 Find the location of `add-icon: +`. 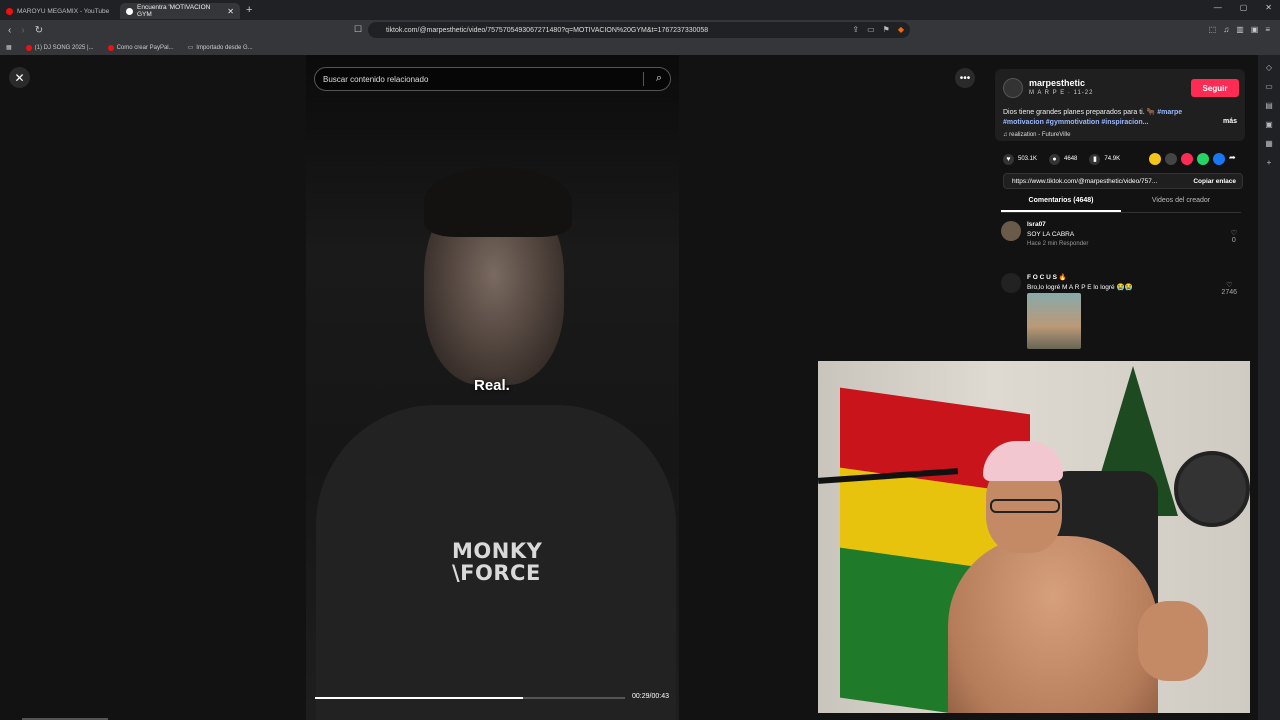

add-icon: + is located at coordinates (1269, 162).